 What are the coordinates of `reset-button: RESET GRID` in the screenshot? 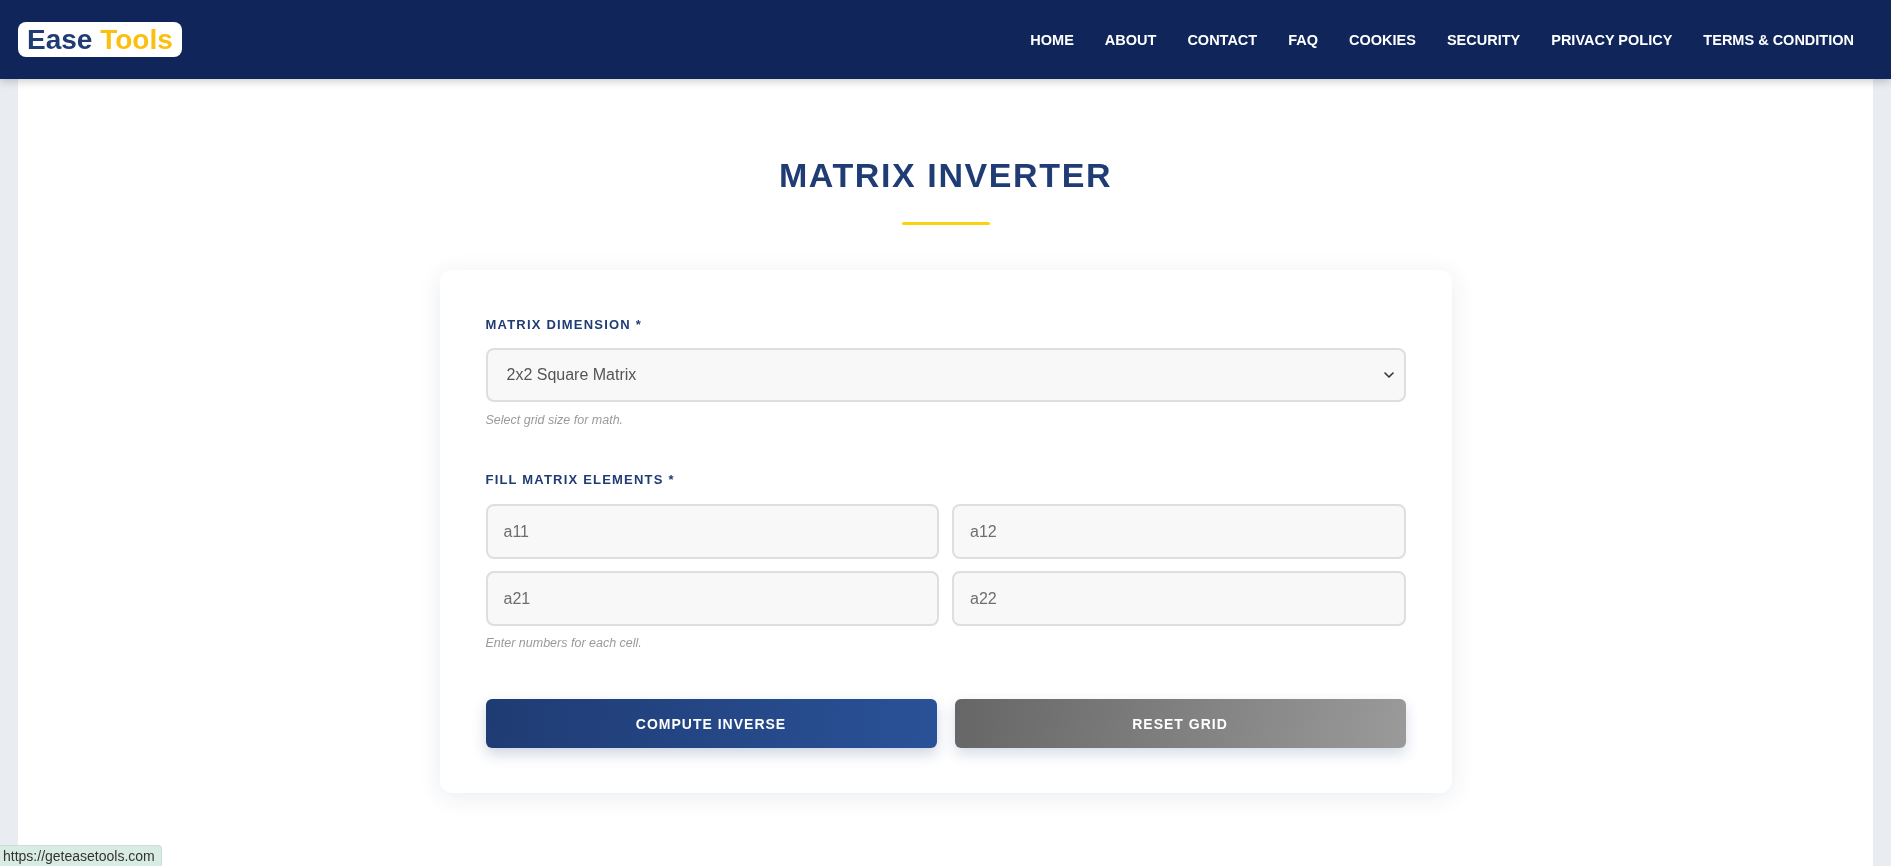 It's located at (1180, 723).